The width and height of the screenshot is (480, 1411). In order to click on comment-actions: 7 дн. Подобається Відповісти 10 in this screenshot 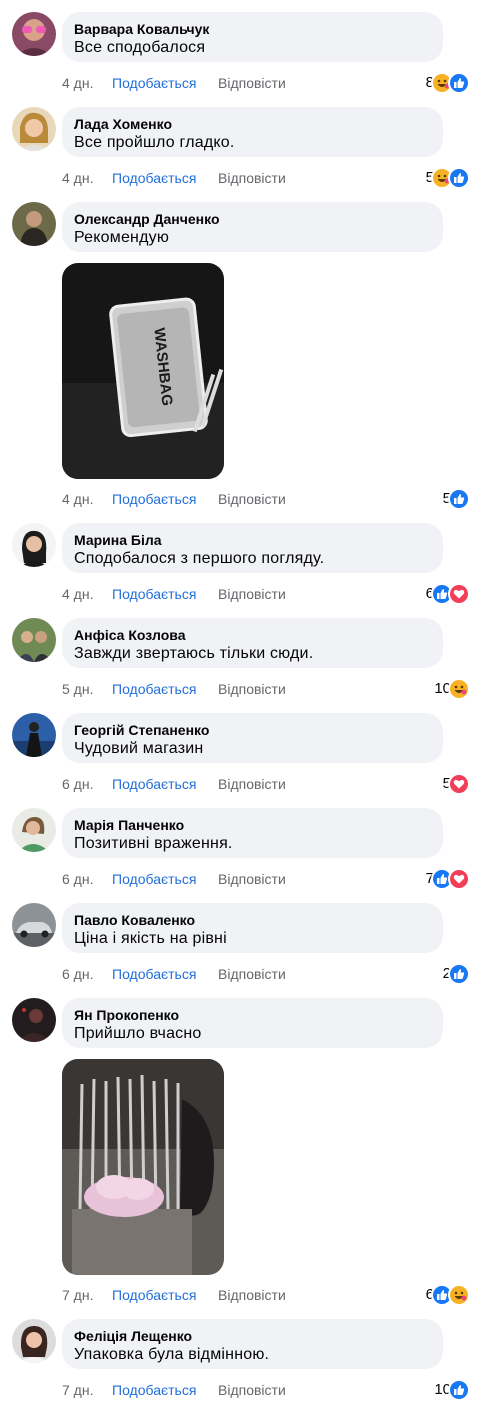, I will do `click(266, 1390)`.